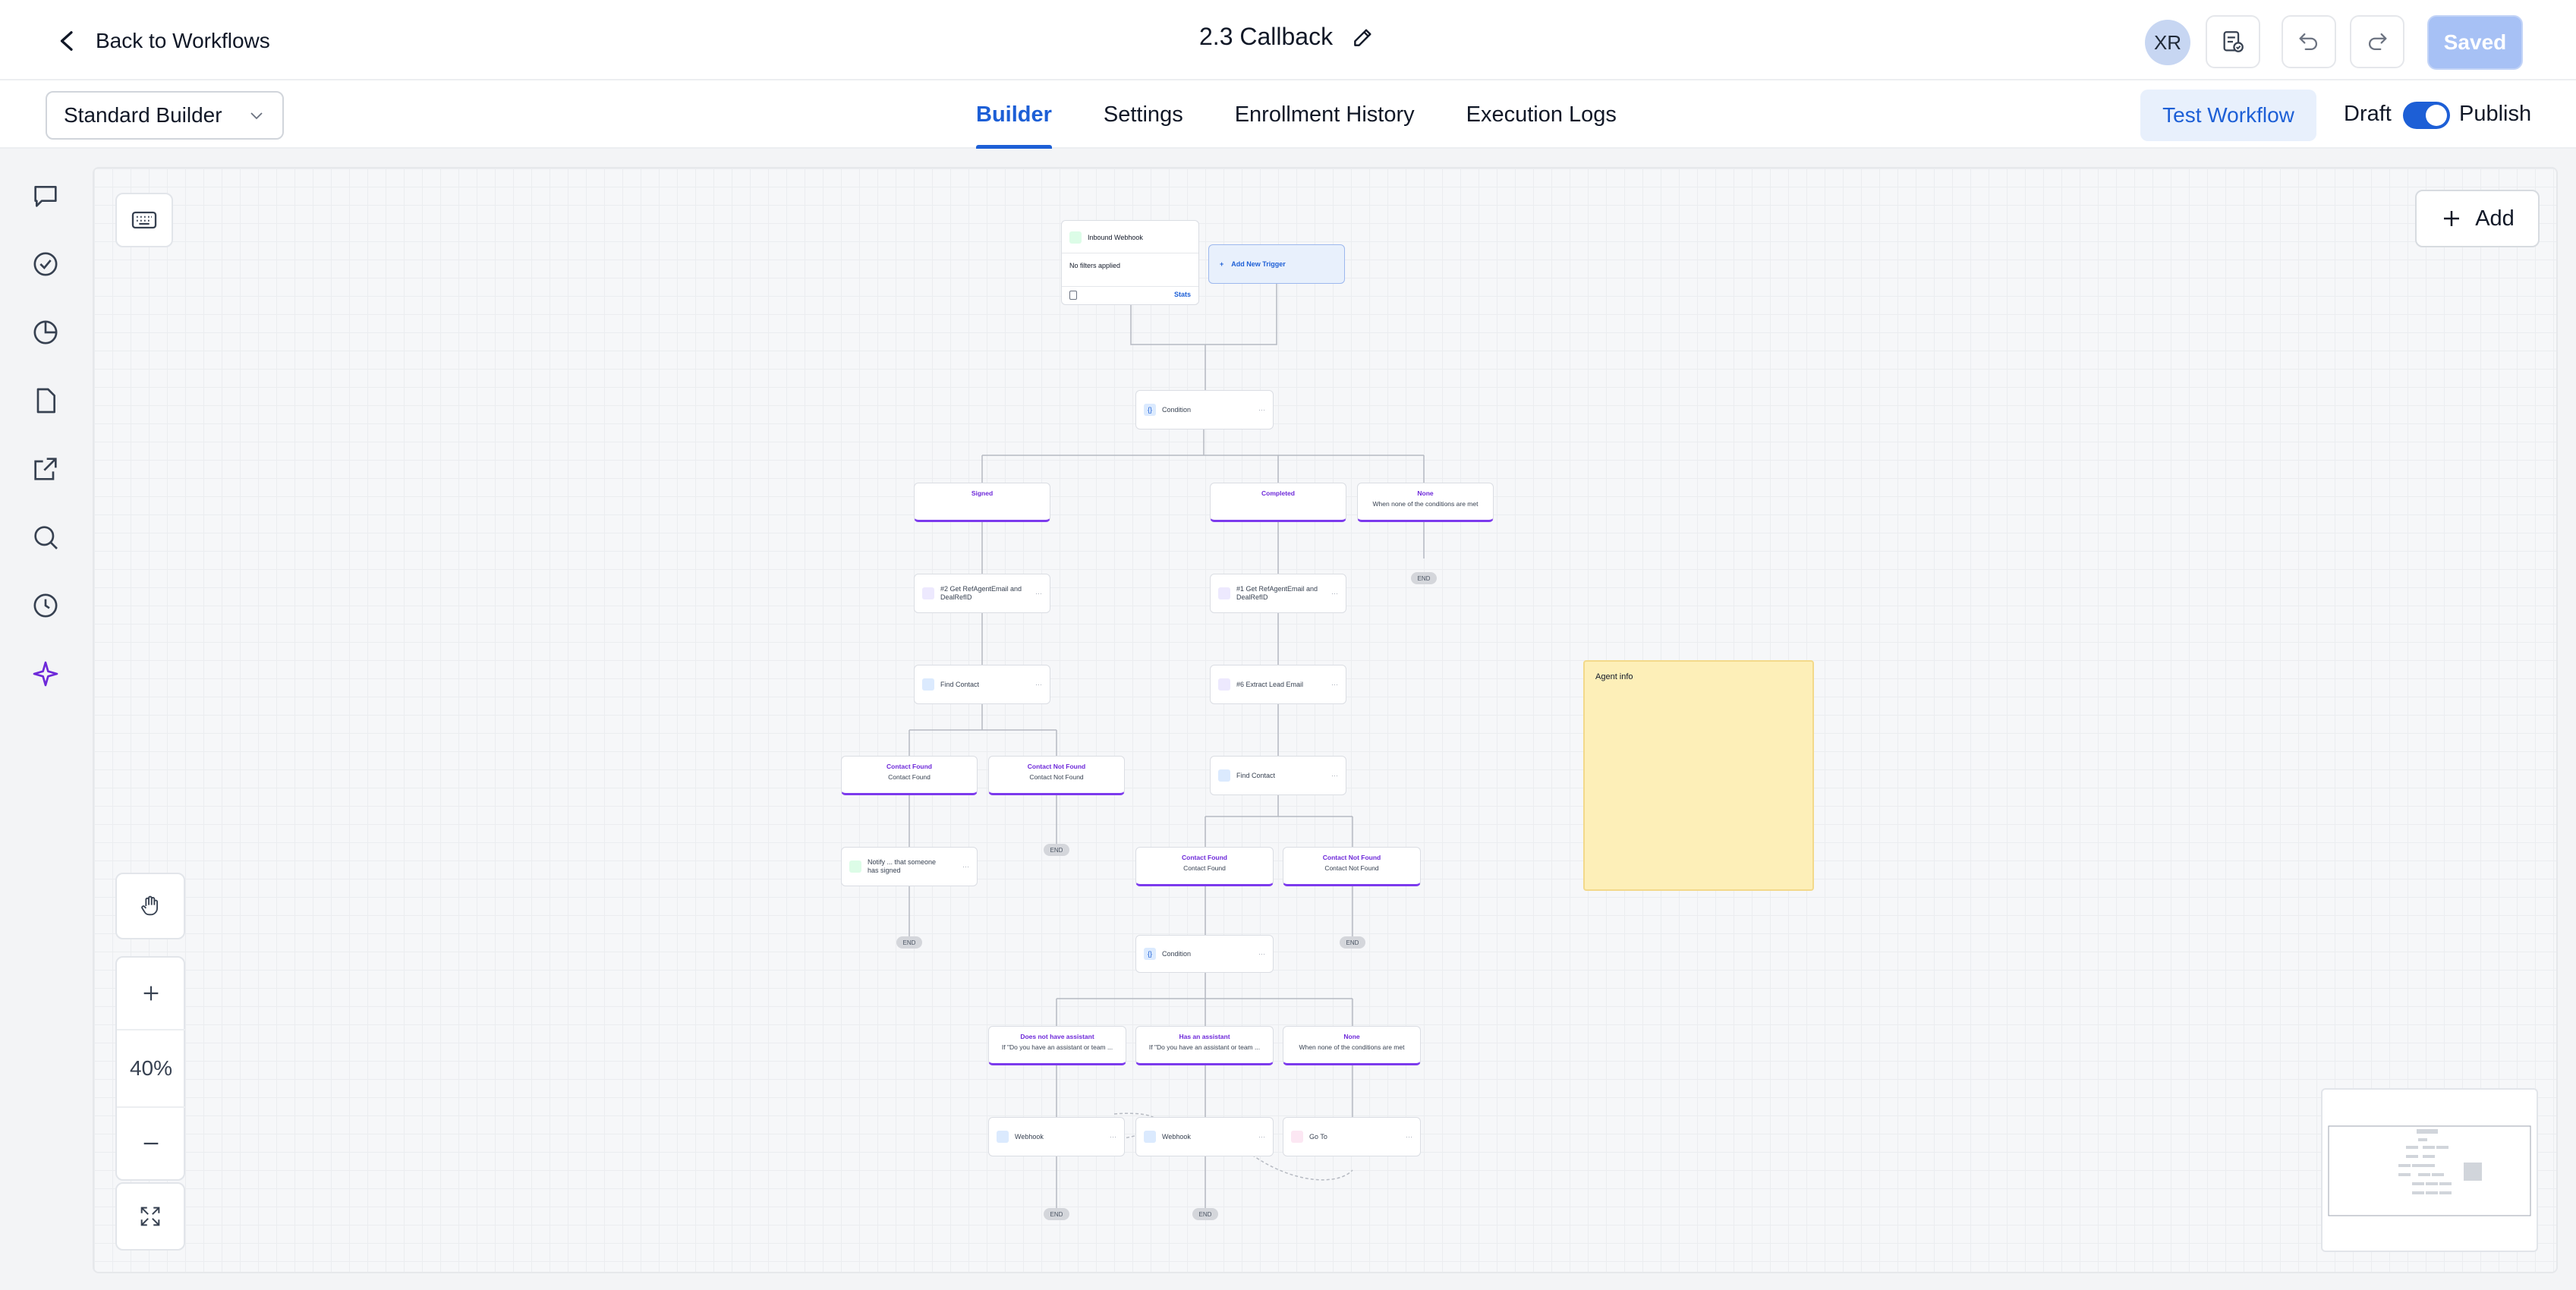 The height and width of the screenshot is (1290, 2576). Describe the element at coordinates (982, 593) in the screenshot. I see `action-node: #2 Get RefAgentEmail and DealRefID ···` at that location.